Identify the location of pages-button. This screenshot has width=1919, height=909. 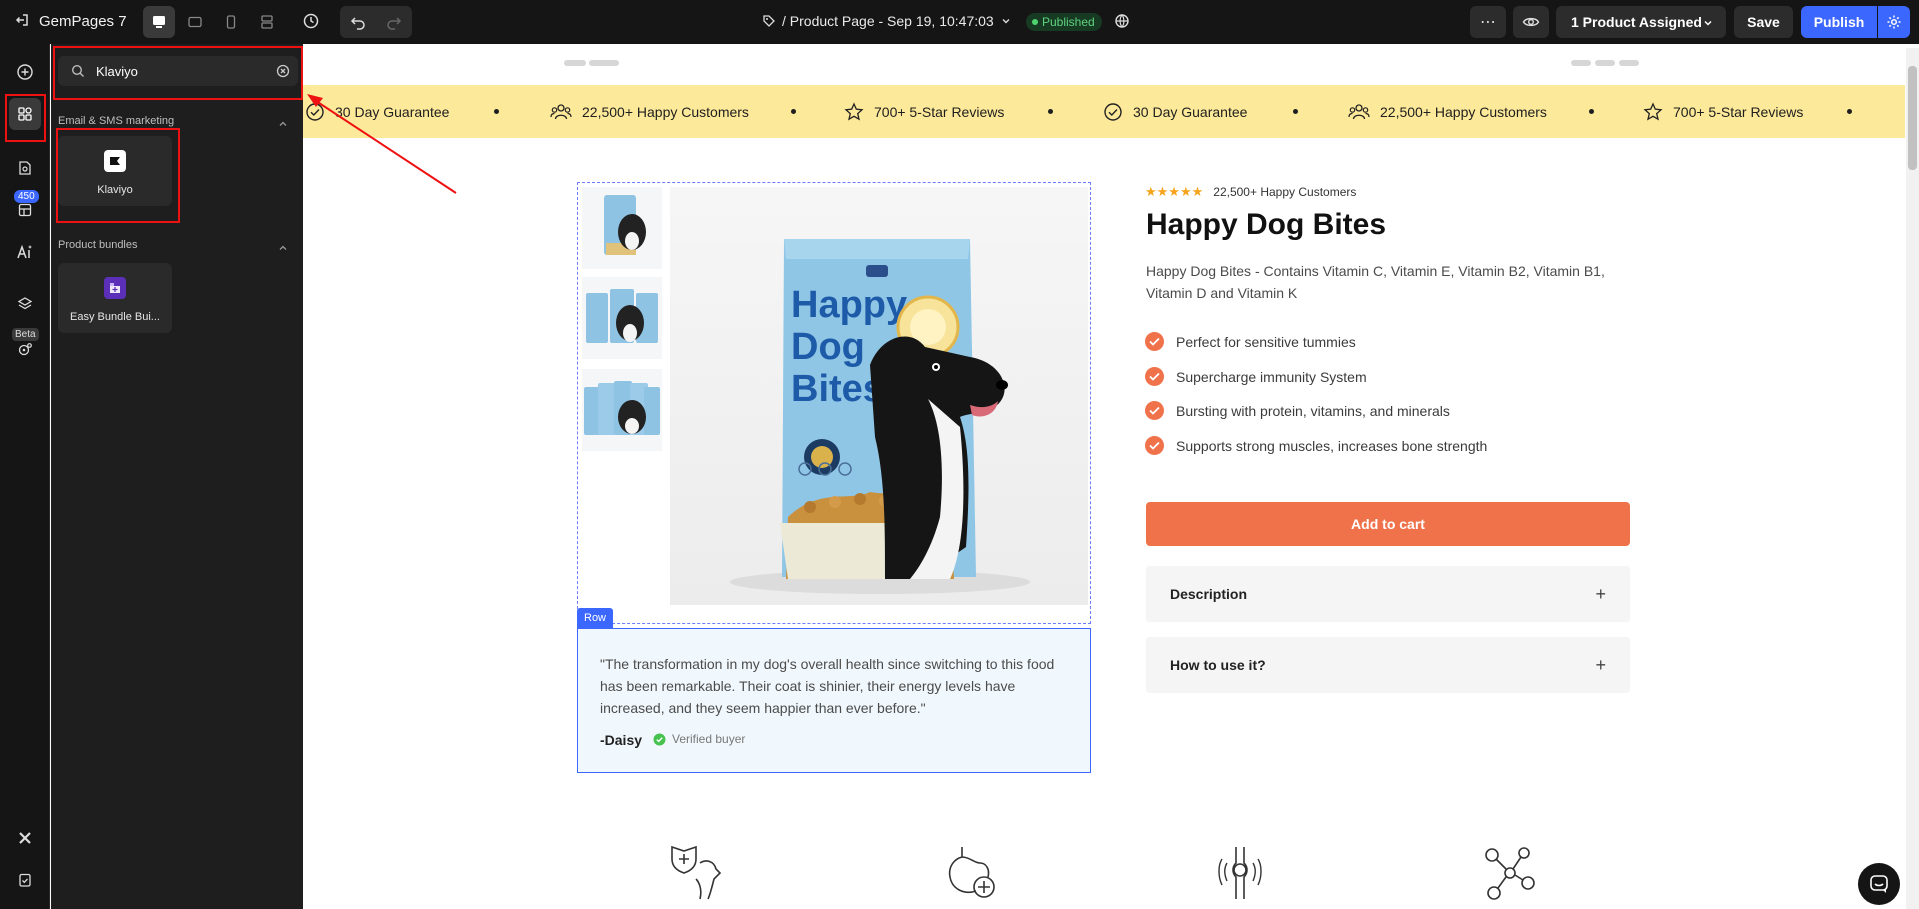
(25, 168).